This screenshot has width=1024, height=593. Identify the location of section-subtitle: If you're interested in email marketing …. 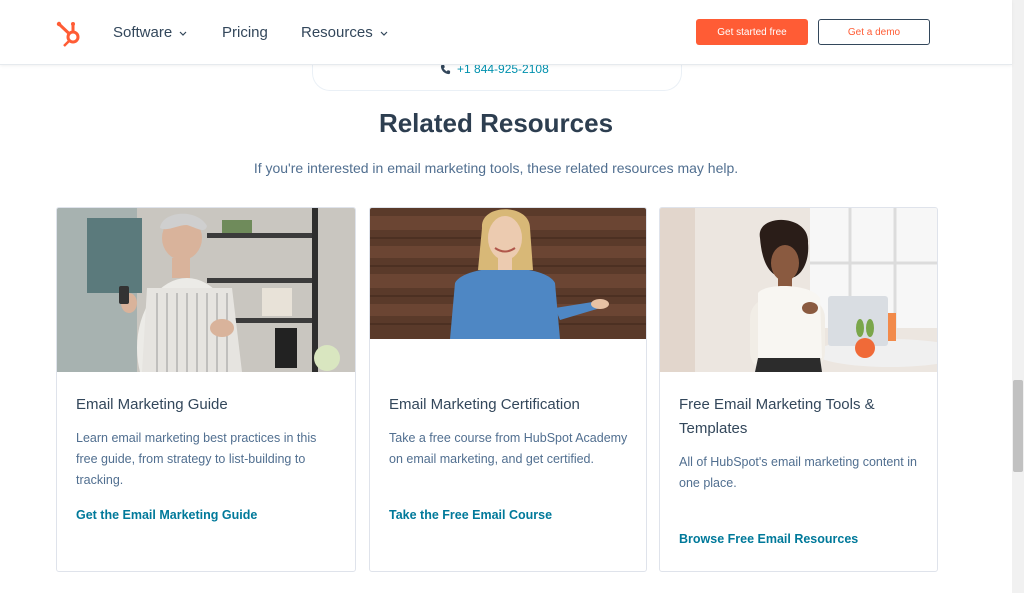
(496, 168).